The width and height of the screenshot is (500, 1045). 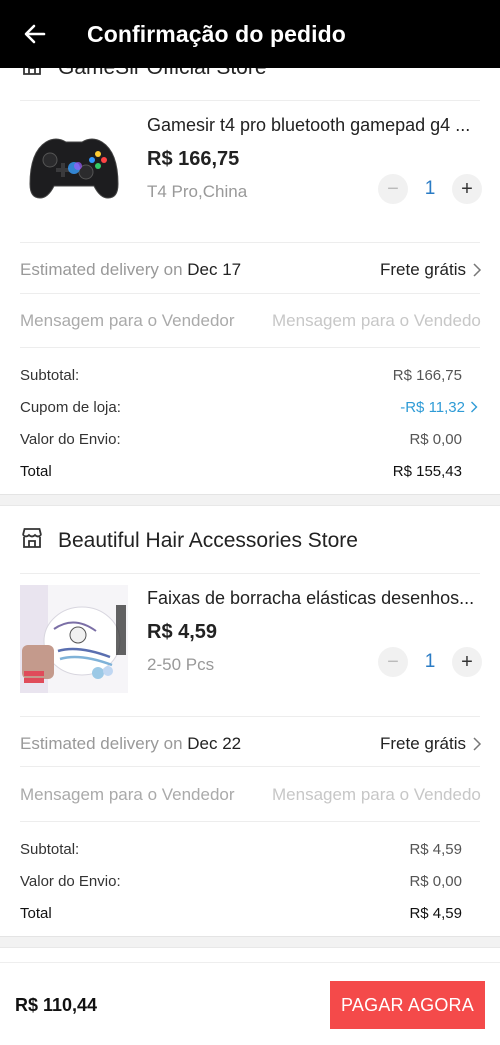 I want to click on store-header-hair-accessories: Beautiful Hair Accessories Store, so click(x=189, y=541).